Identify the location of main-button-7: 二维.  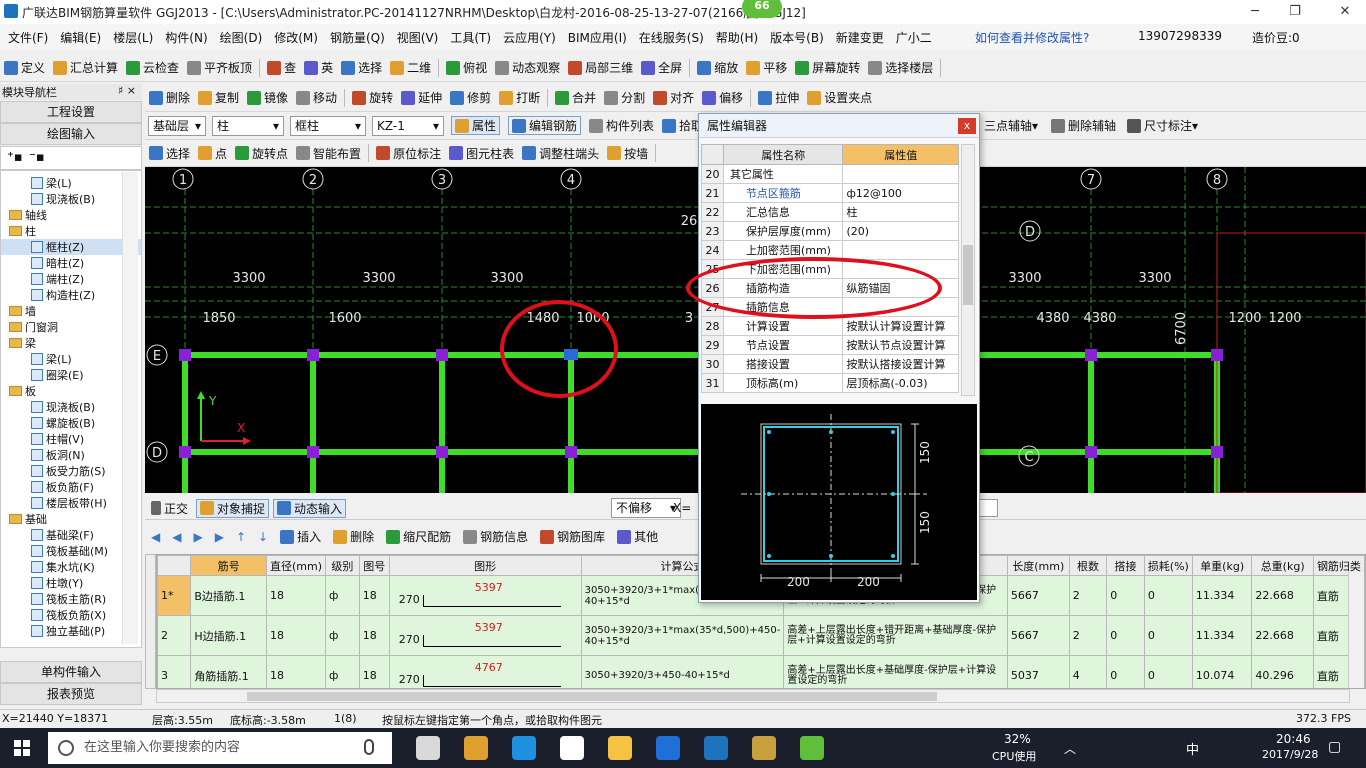
(410, 67).